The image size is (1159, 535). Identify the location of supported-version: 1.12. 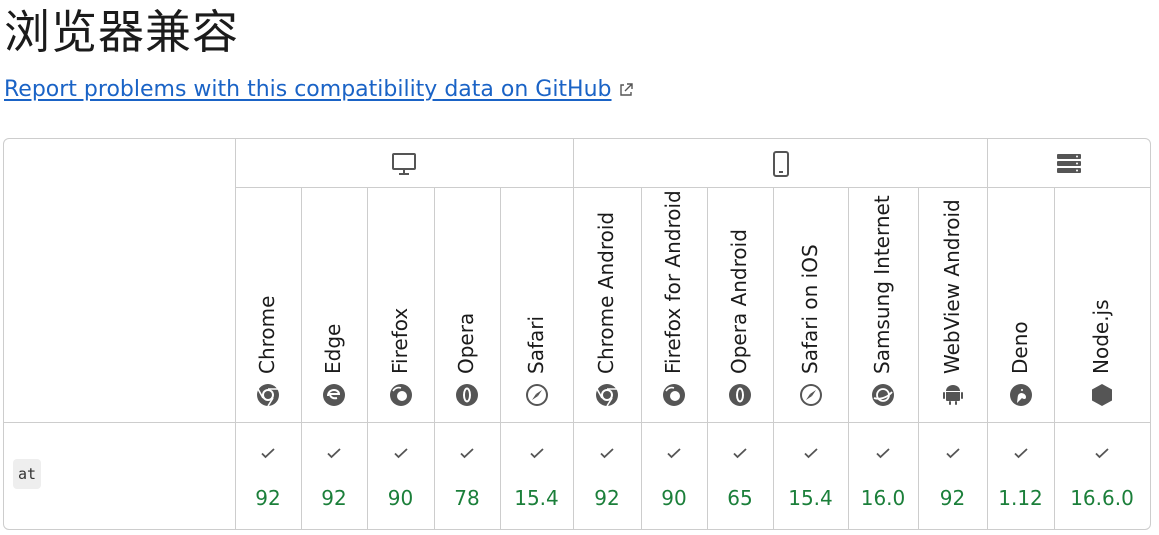
(1021, 498).